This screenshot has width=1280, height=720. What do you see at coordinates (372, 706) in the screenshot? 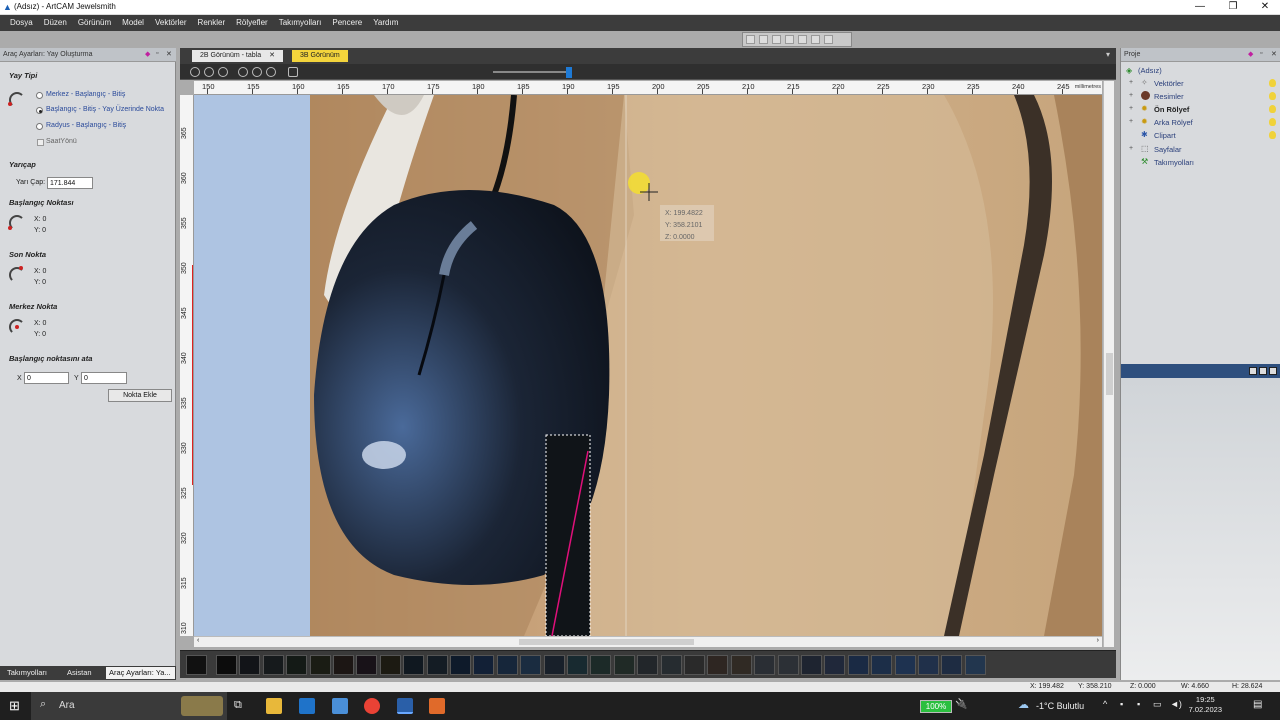
I see `chrome-icon` at bounding box center [372, 706].